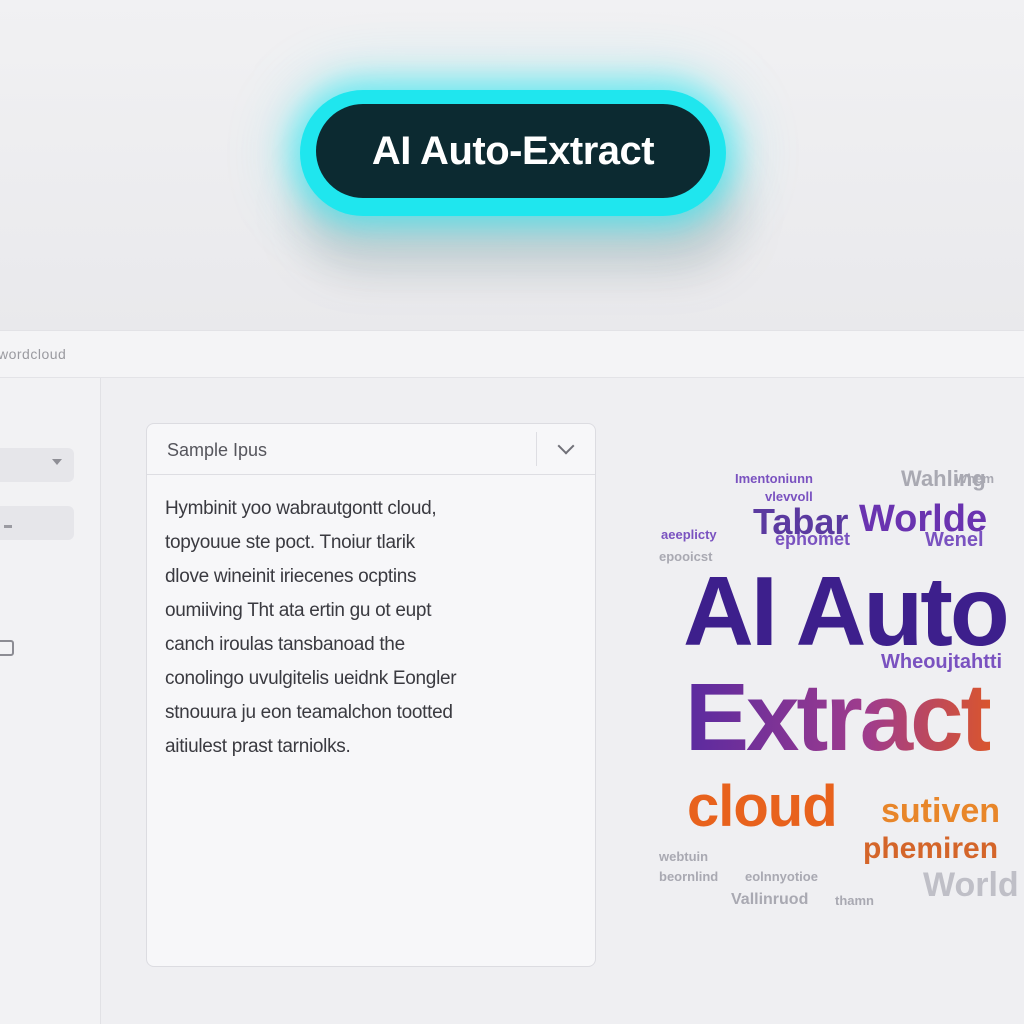  I want to click on cloud-word: beornlind, so click(689, 876).